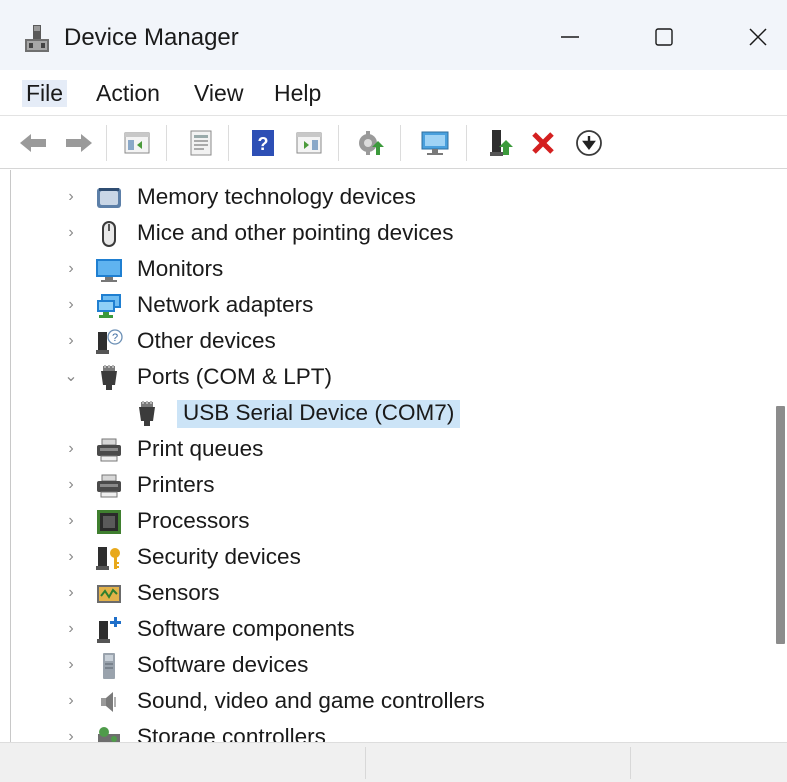  I want to click on print-queue-icon, so click(109, 450).